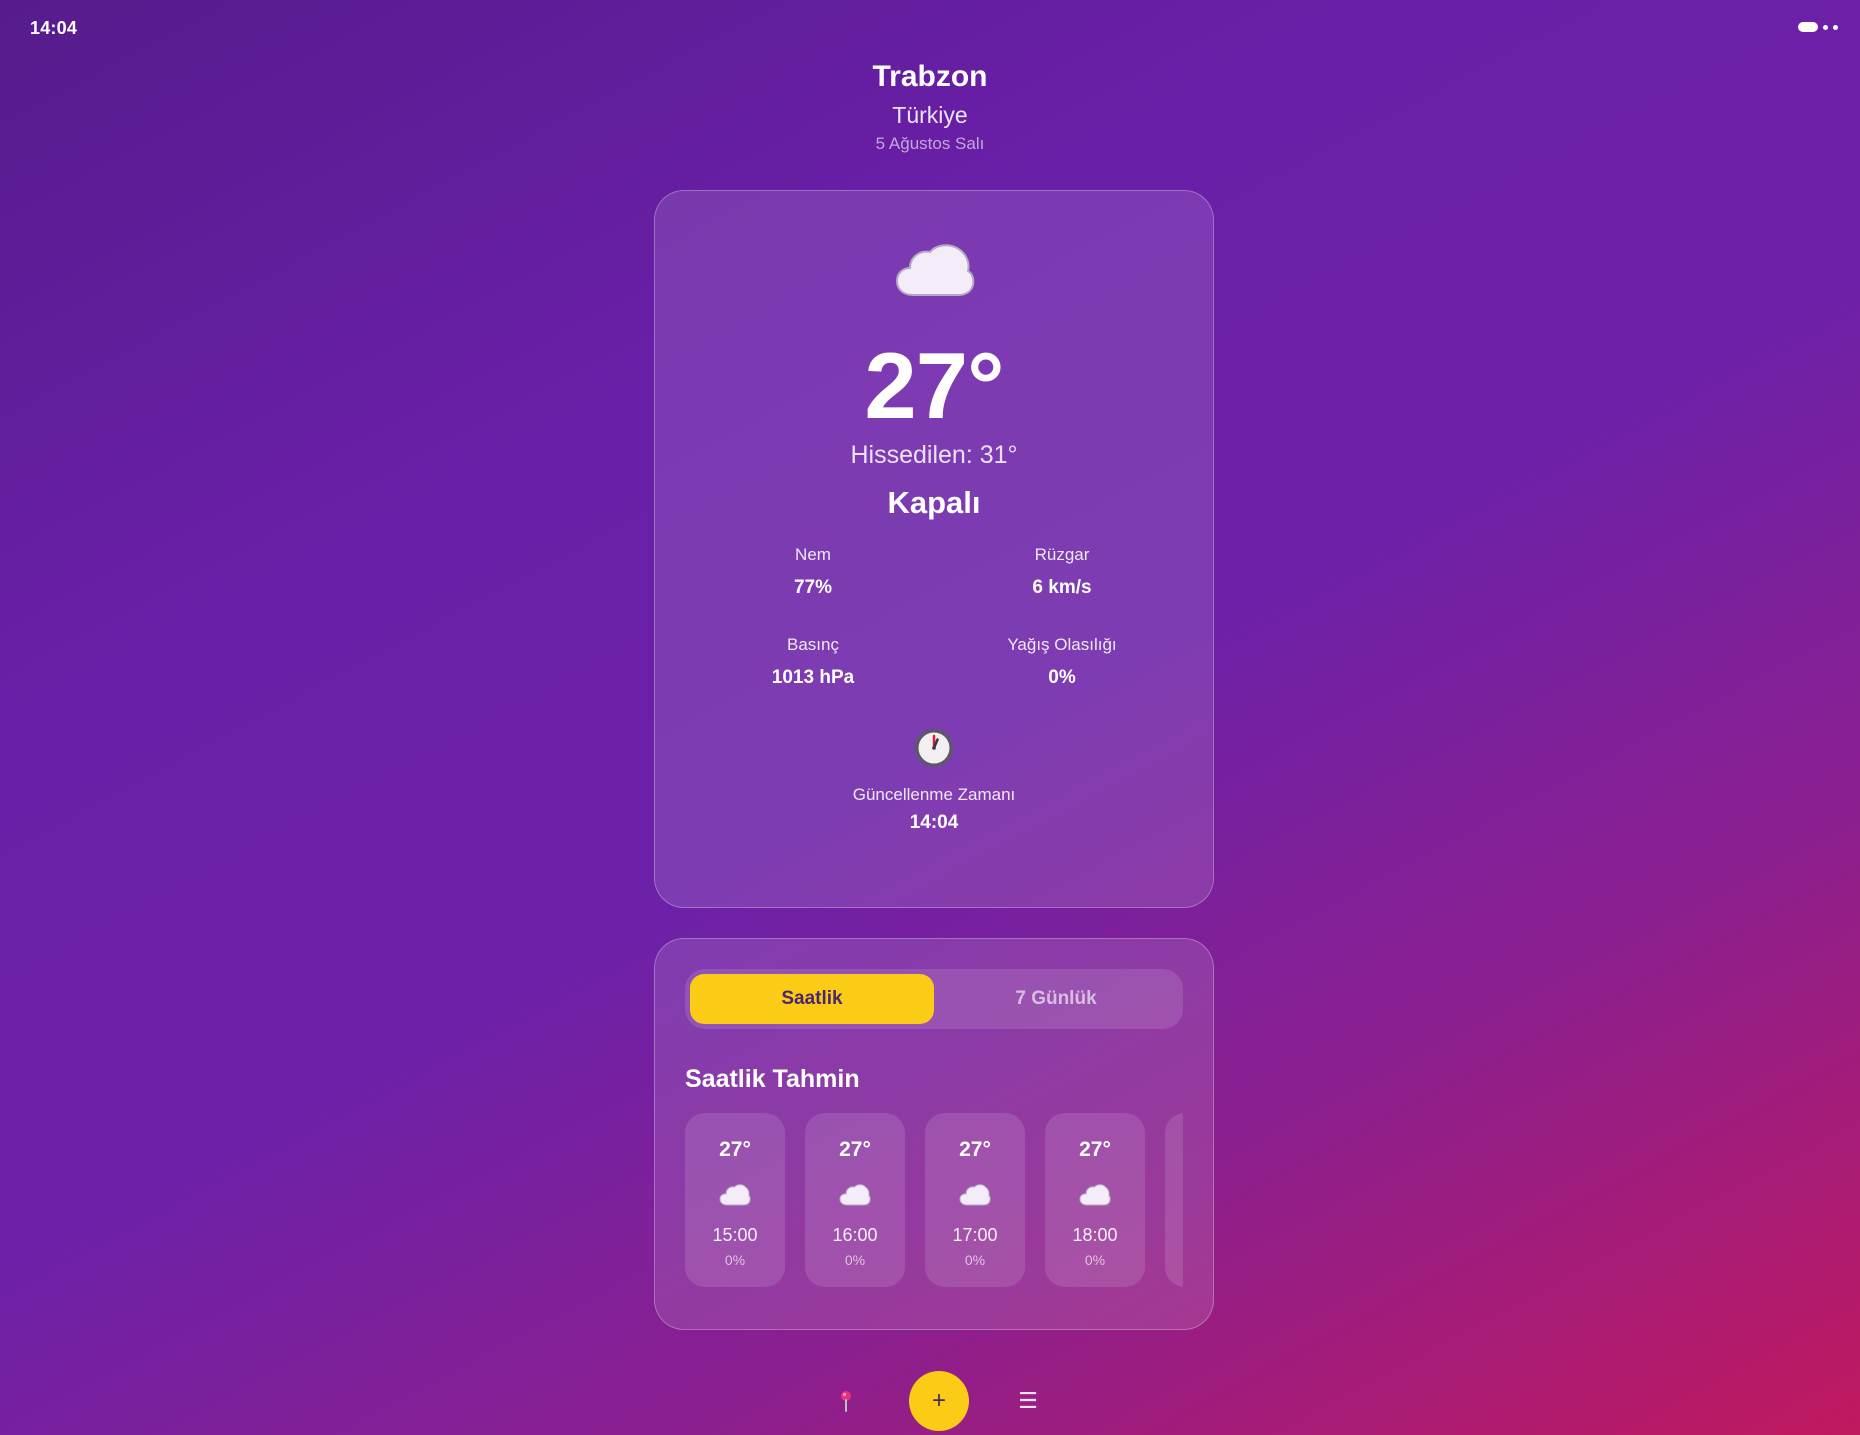 The height and width of the screenshot is (1435, 1860). I want to click on location-header: Trabzon Türkiye 5 Ağustos Salı, so click(930, 106).